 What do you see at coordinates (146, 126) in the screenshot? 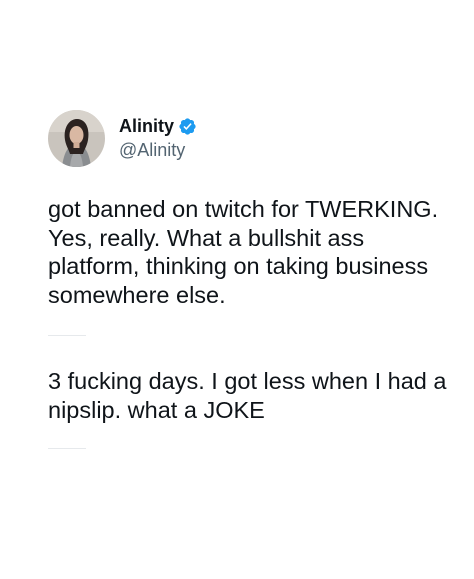
I see `display-name: Alinity` at bounding box center [146, 126].